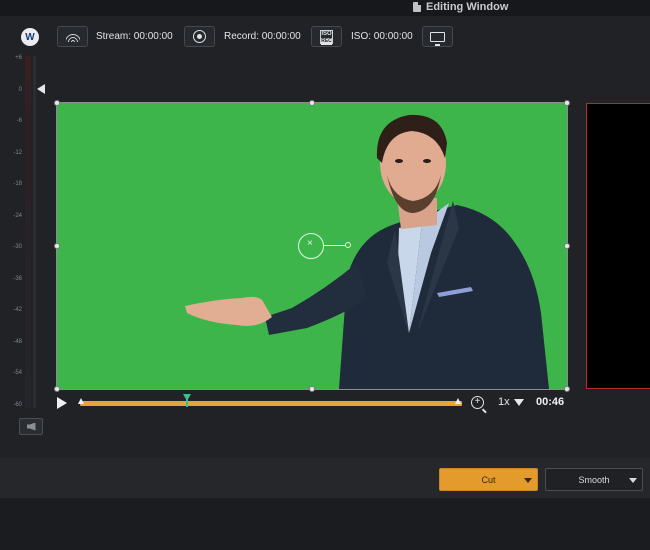 Image resolution: width=650 pixels, height=550 pixels. I want to click on meter-tick-label: -36, so click(17, 278).